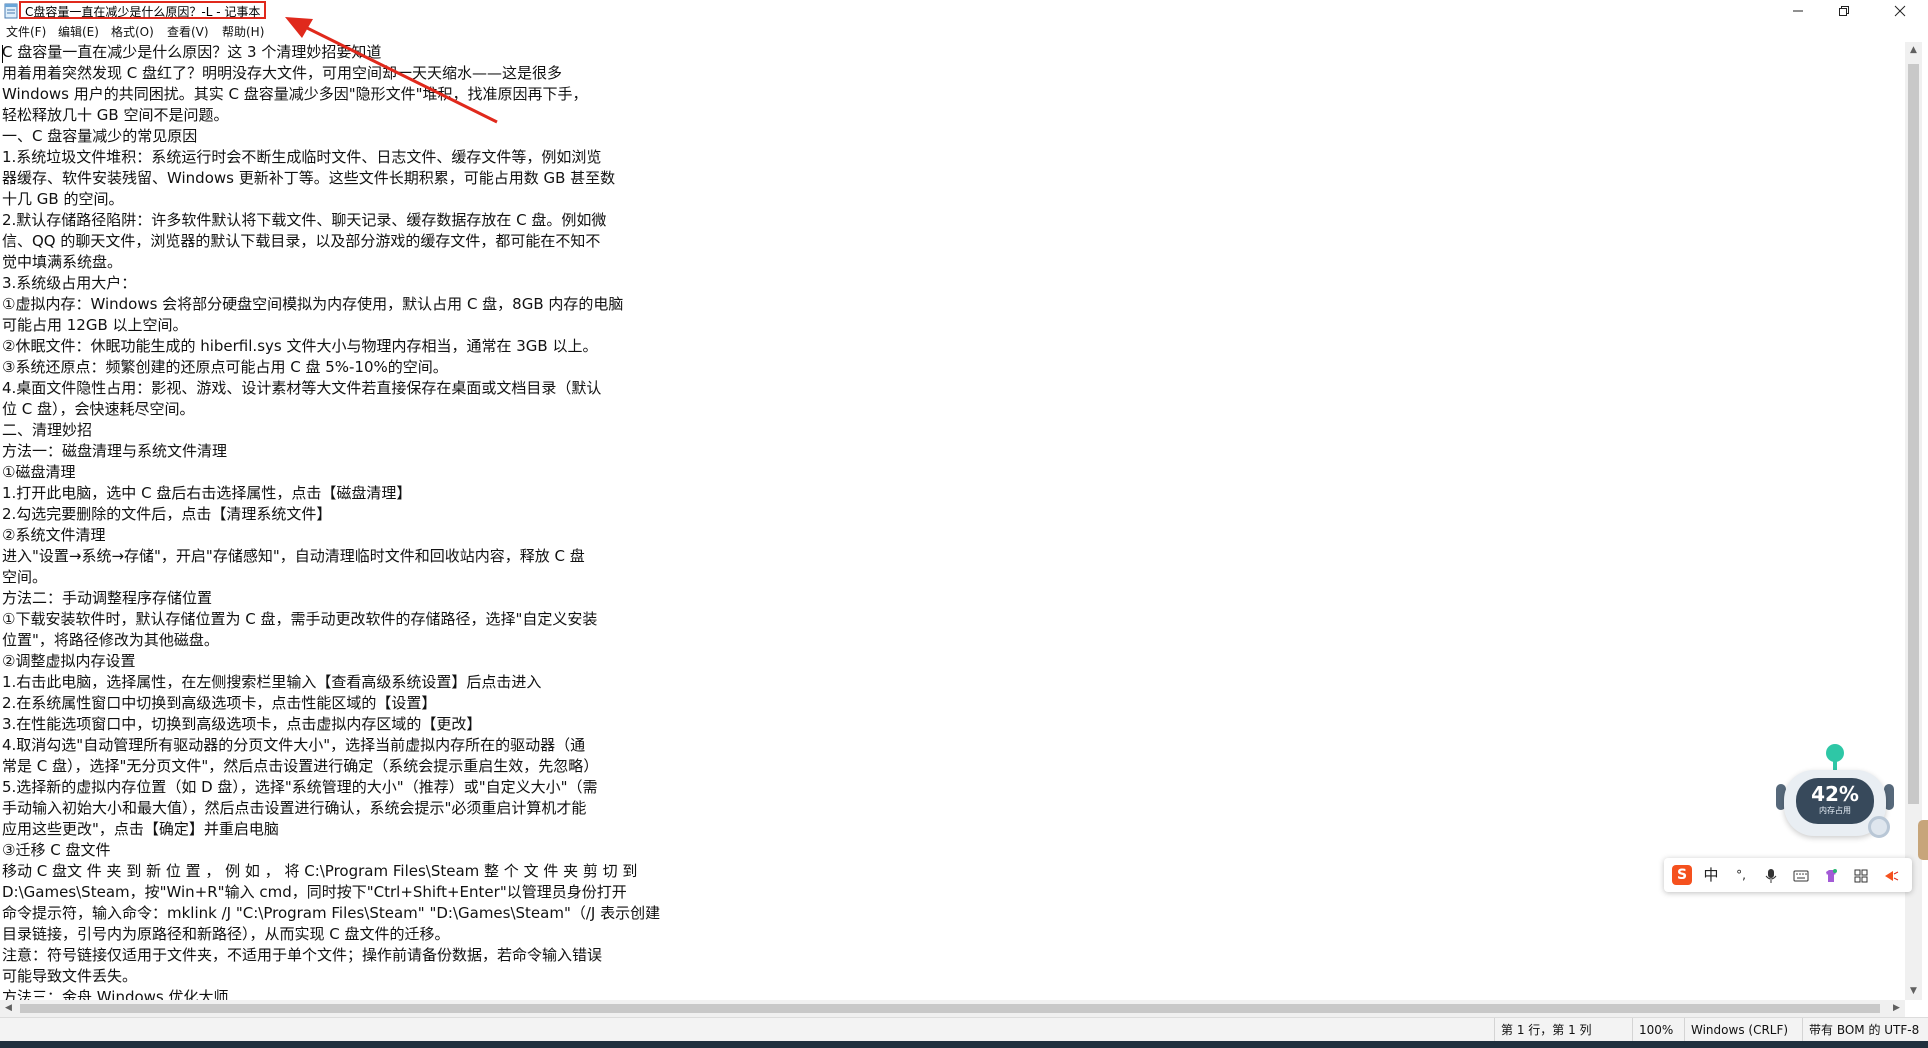 The image size is (1928, 1048). I want to click on text-line: 方法一：磁盘清理与系统文件清理, so click(952, 451).